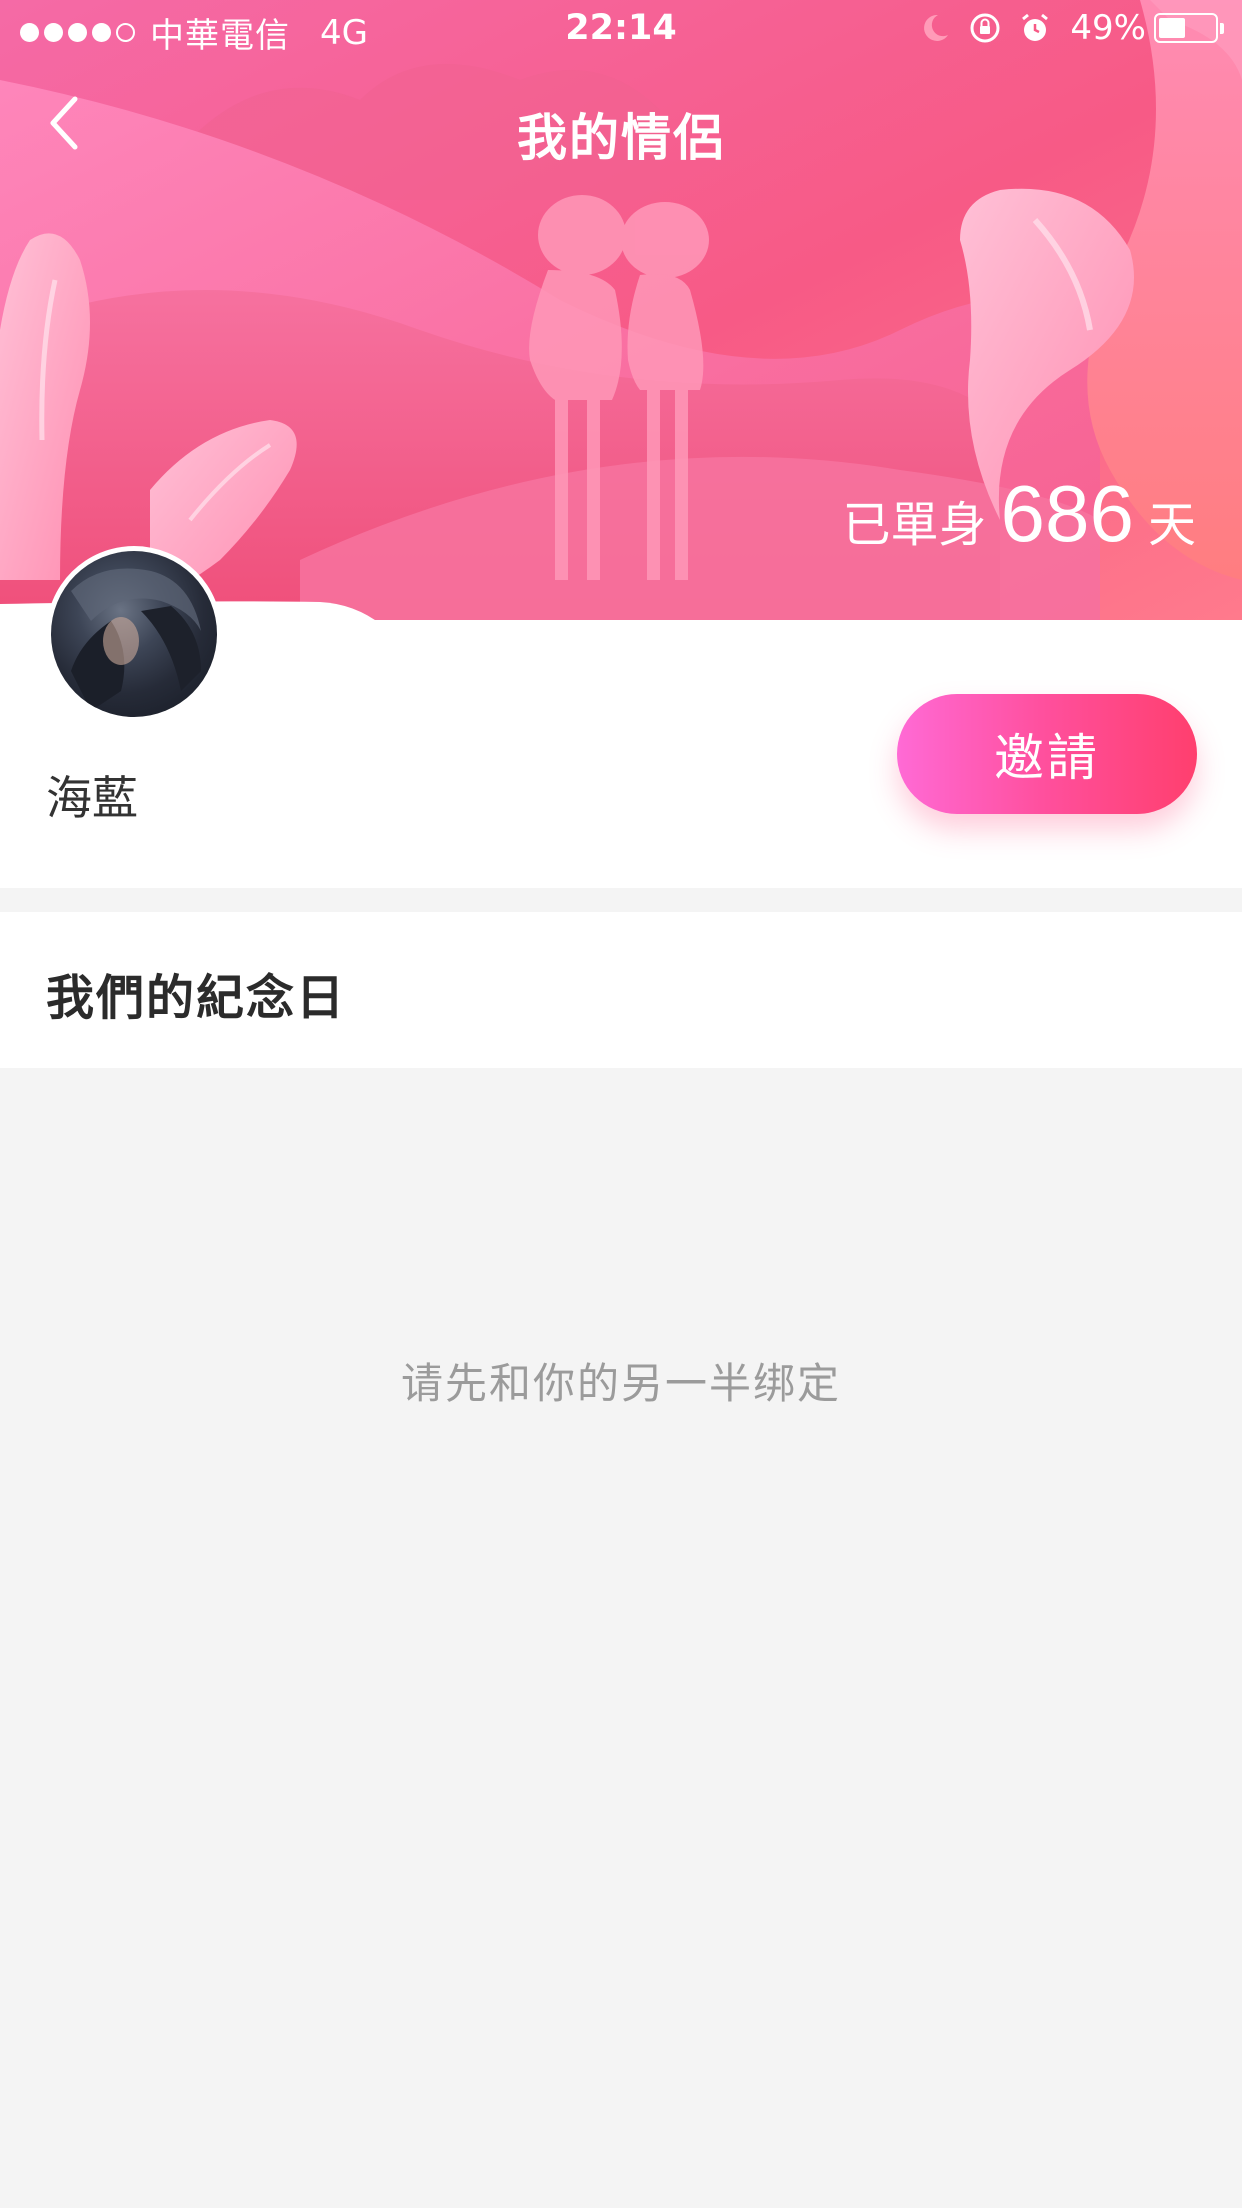 The image size is (1242, 2208). I want to click on nav-bar: 我的情侶, so click(621, 127).